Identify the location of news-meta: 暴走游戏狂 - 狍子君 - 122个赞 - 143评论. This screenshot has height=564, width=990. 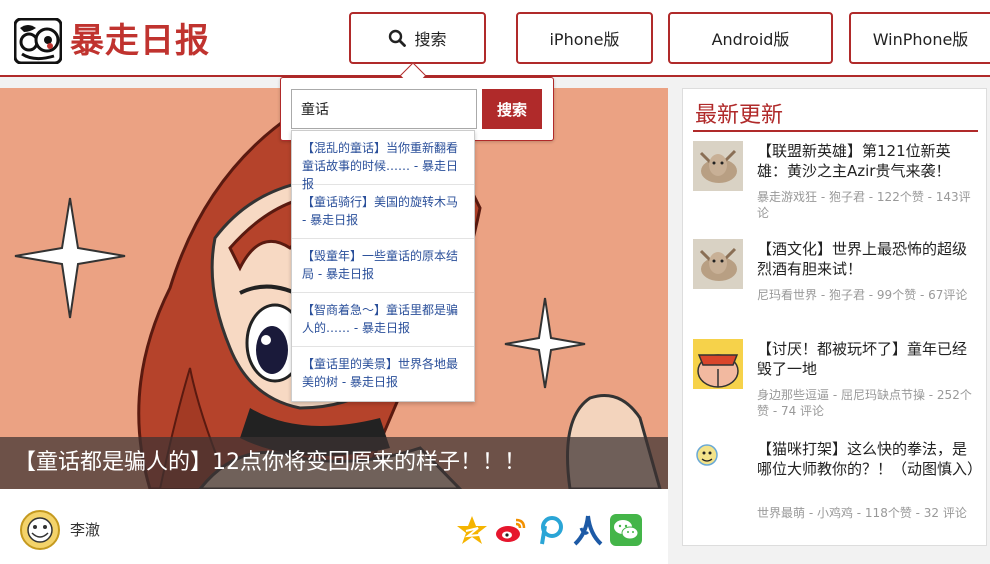
(864, 205).